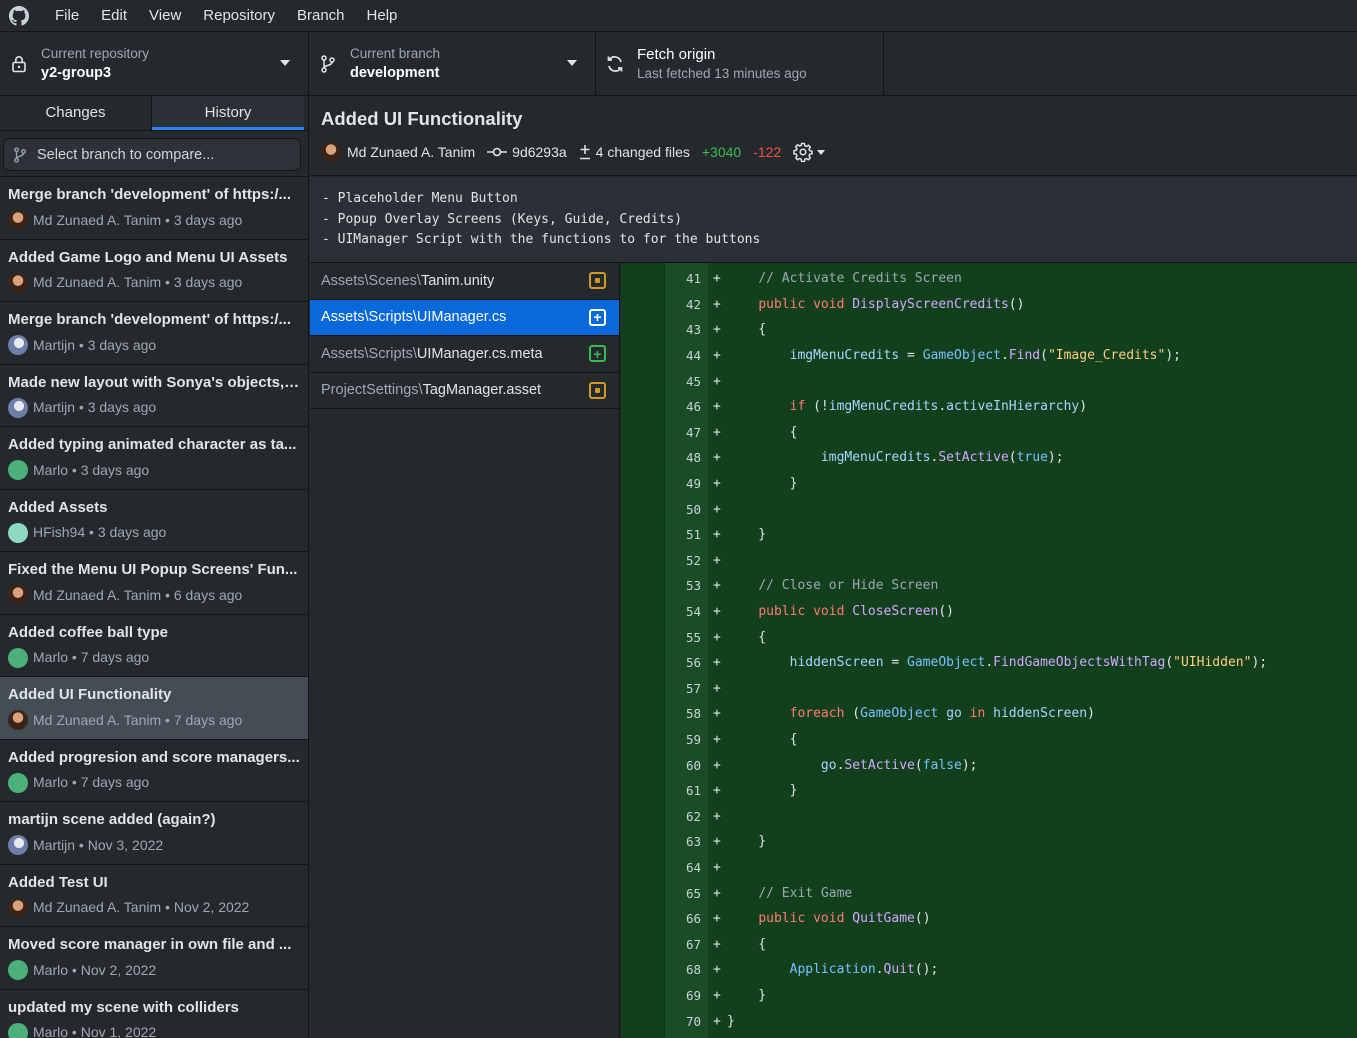 The width and height of the screenshot is (1357, 1038). What do you see at coordinates (809, 152) in the screenshot?
I see `diff-settings-button` at bounding box center [809, 152].